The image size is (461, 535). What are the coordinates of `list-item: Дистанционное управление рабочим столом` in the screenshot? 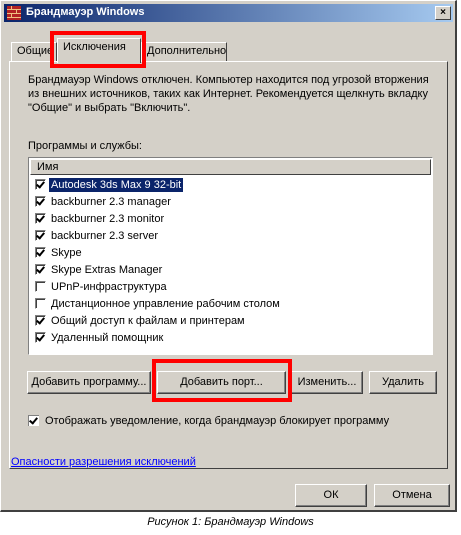 It's located at (158, 304).